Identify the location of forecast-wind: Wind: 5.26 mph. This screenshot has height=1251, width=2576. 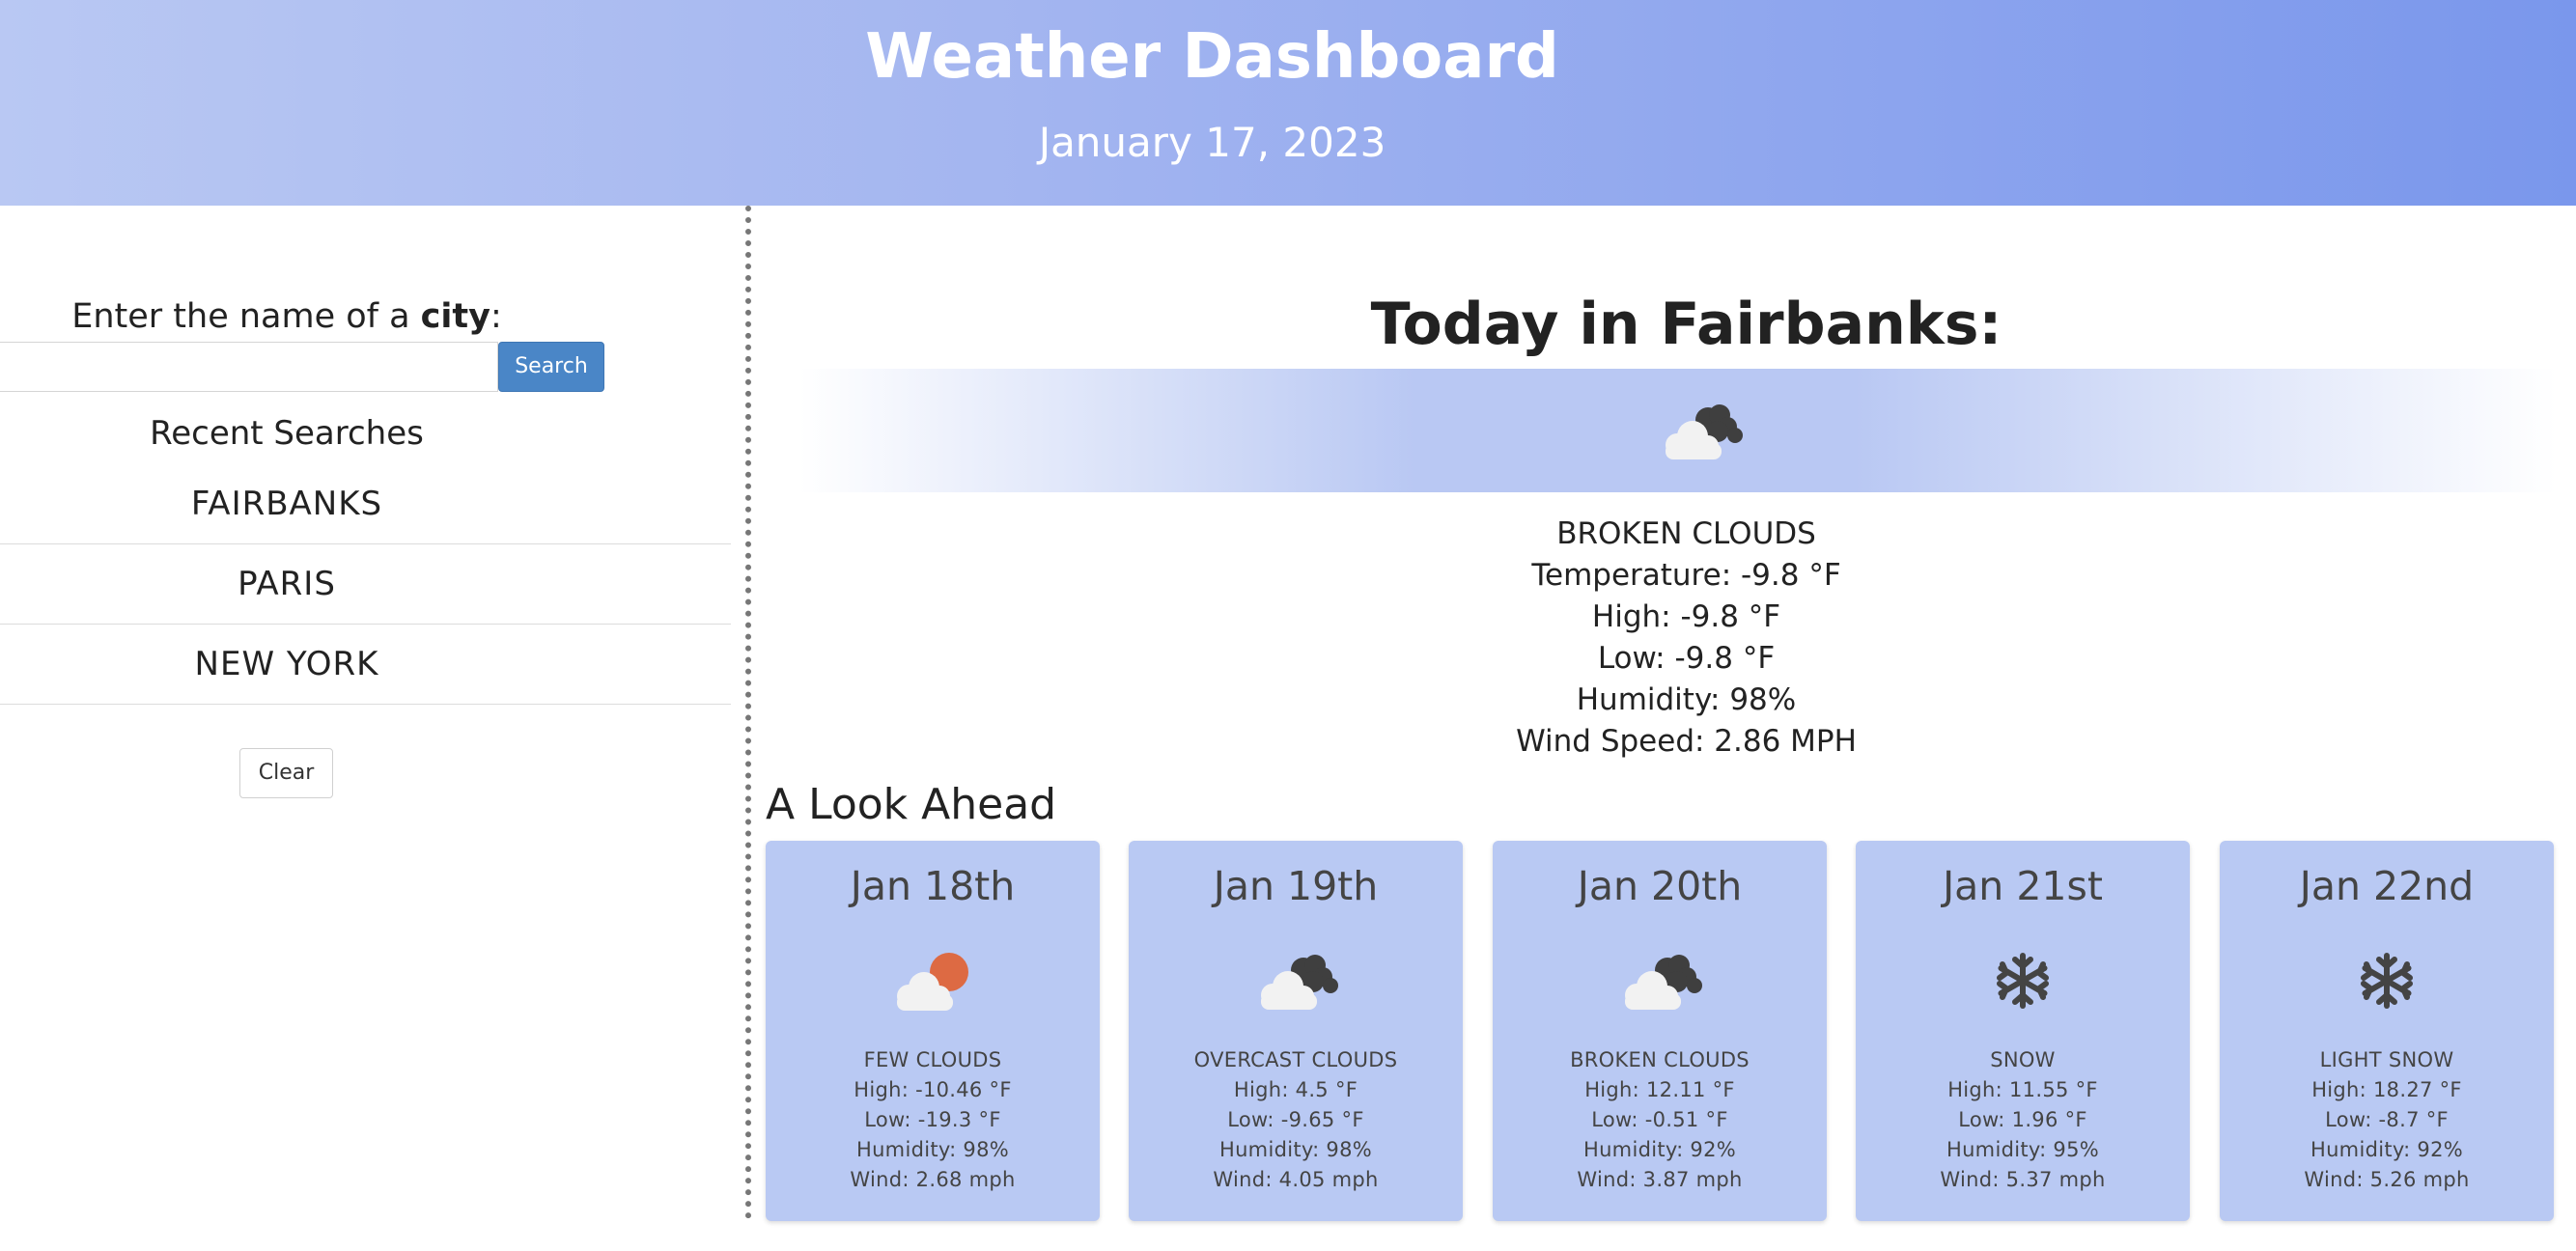
(2387, 1179).